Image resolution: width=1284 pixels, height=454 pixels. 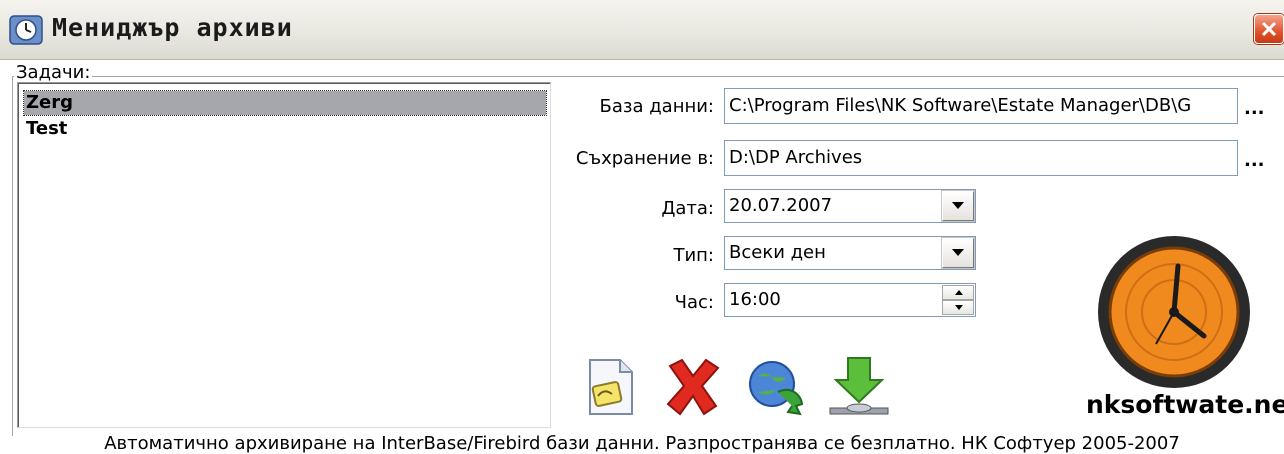 I want to click on save-location-input: D:\DP Archives, so click(x=981, y=158).